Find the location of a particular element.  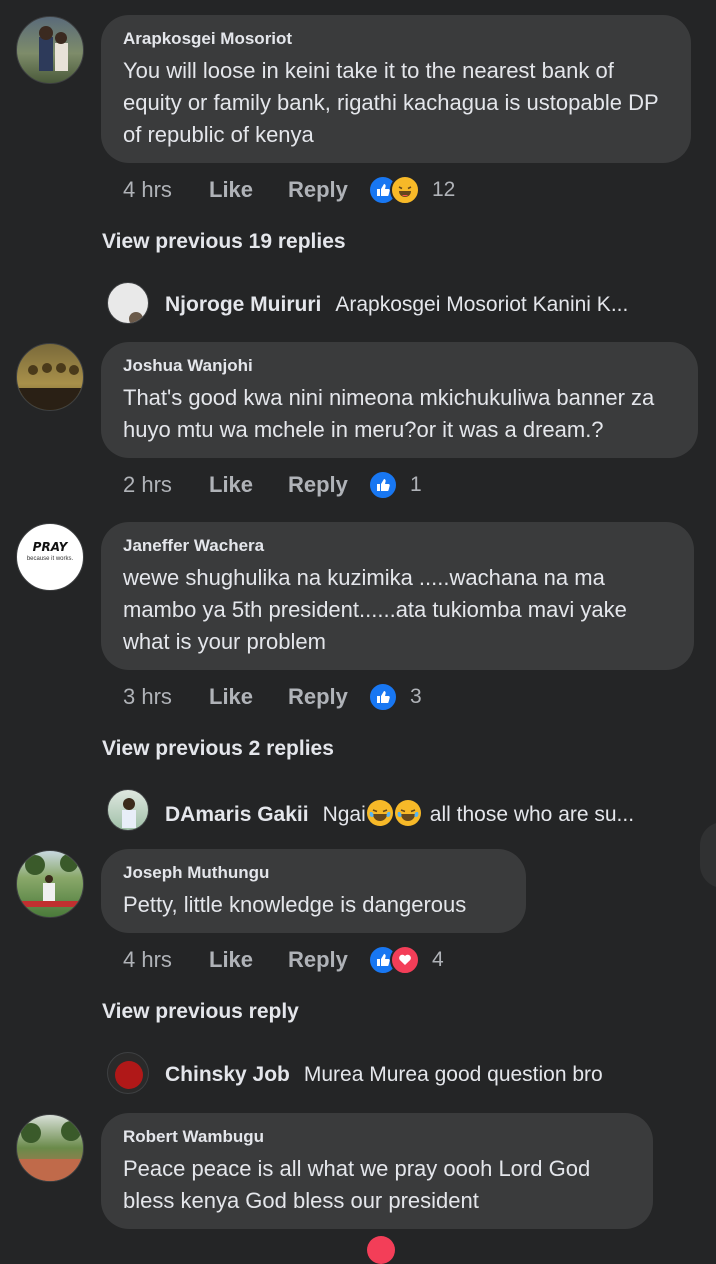

reply-author: Njoroge Muiruri is located at coordinates (243, 304).